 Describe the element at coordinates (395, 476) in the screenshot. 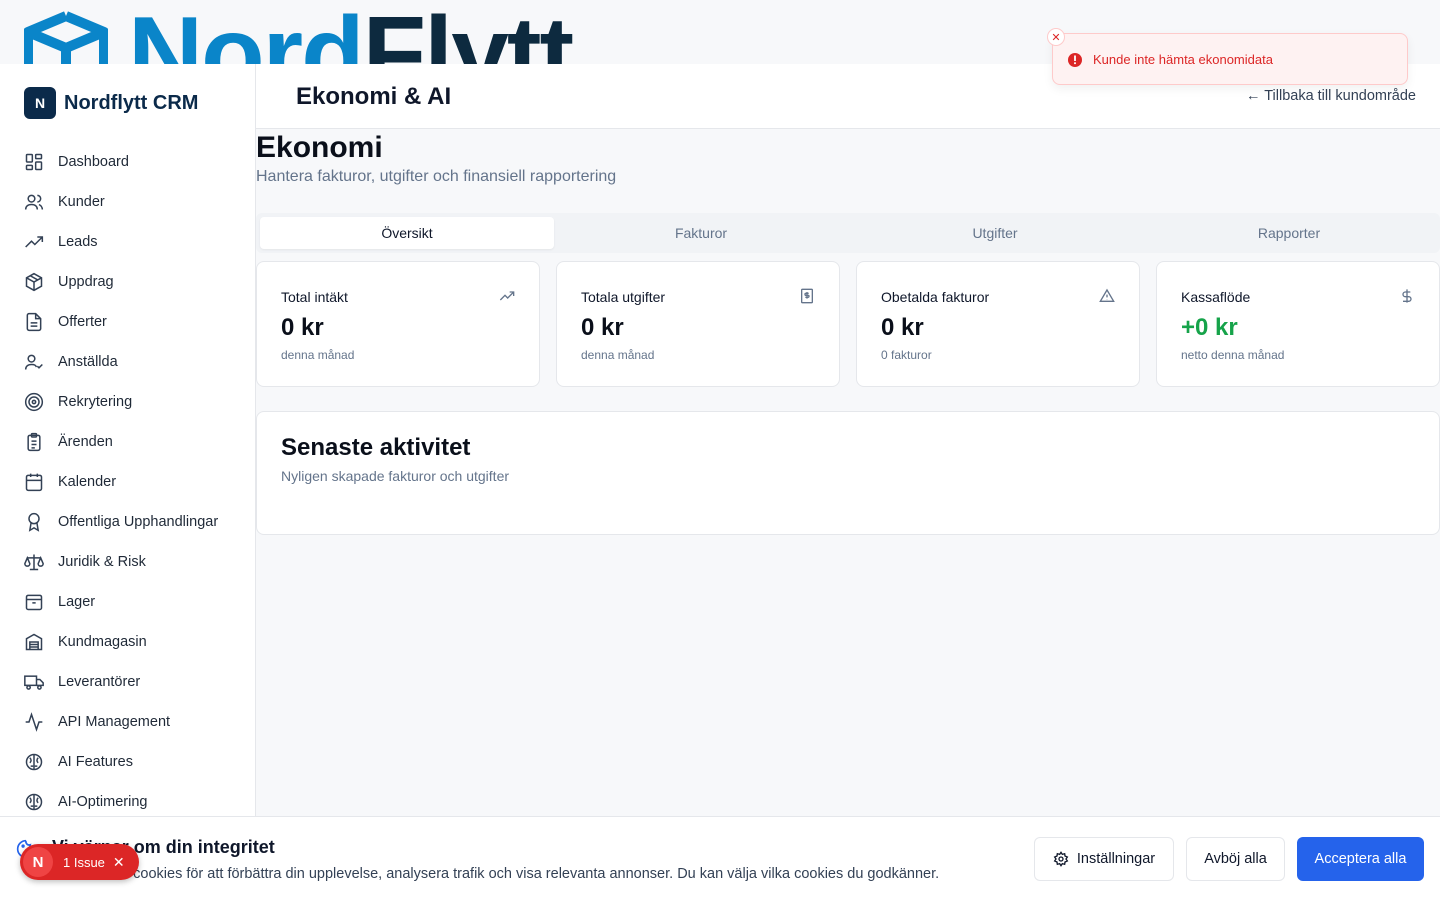

I see `recent-activity-subtitle: Nyligen skapade fakturor och utgifter` at that location.